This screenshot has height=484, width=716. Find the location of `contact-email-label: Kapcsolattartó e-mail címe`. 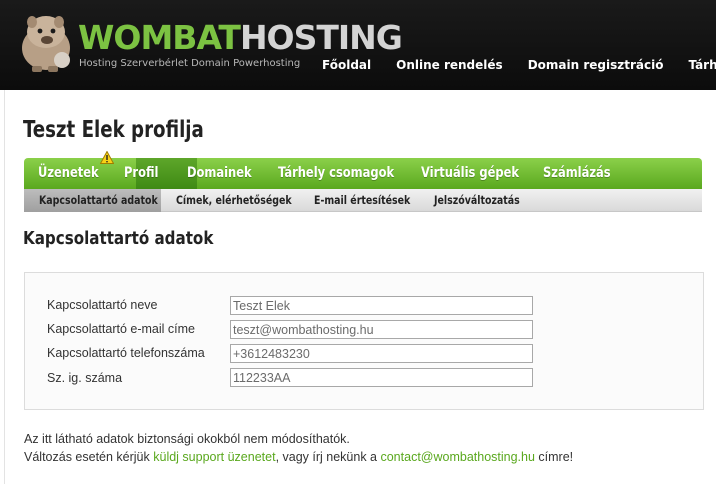

contact-email-label: Kapcsolattartó e-mail címe is located at coordinates (121, 329).